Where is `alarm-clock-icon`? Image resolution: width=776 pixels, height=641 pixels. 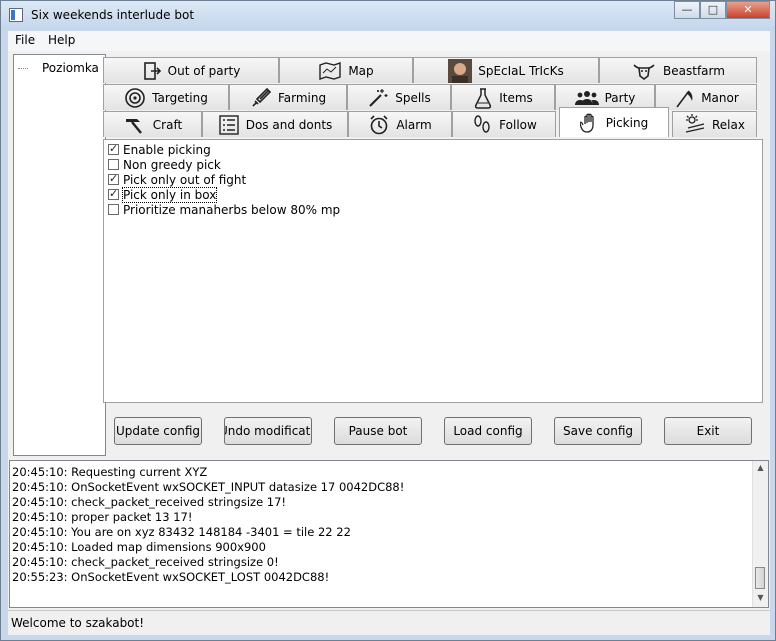 alarm-clock-icon is located at coordinates (379, 124).